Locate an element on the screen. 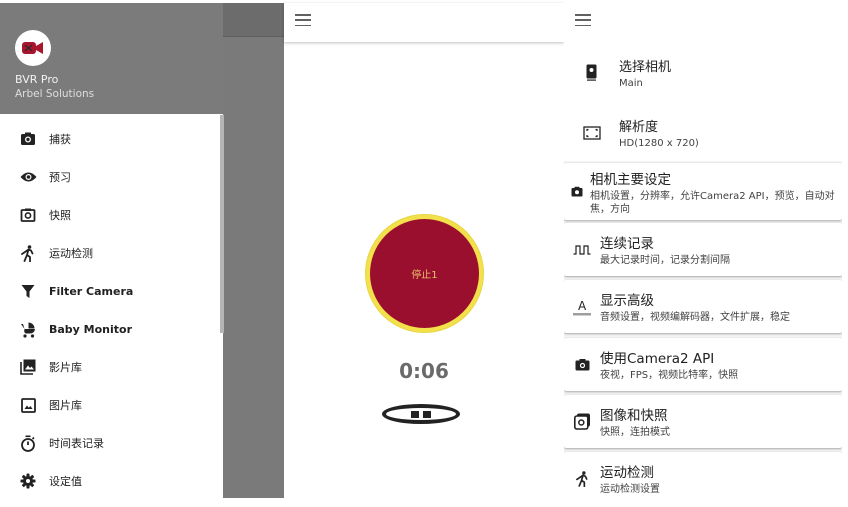 This screenshot has width=848, height=507. app-logo is located at coordinates (33, 48).